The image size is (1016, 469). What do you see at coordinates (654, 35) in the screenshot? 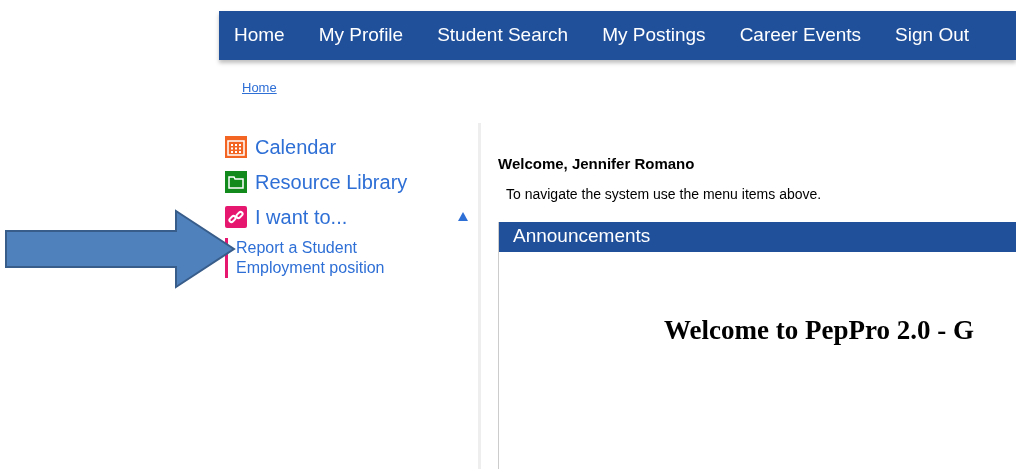
I see `nav-link: My Postings` at bounding box center [654, 35].